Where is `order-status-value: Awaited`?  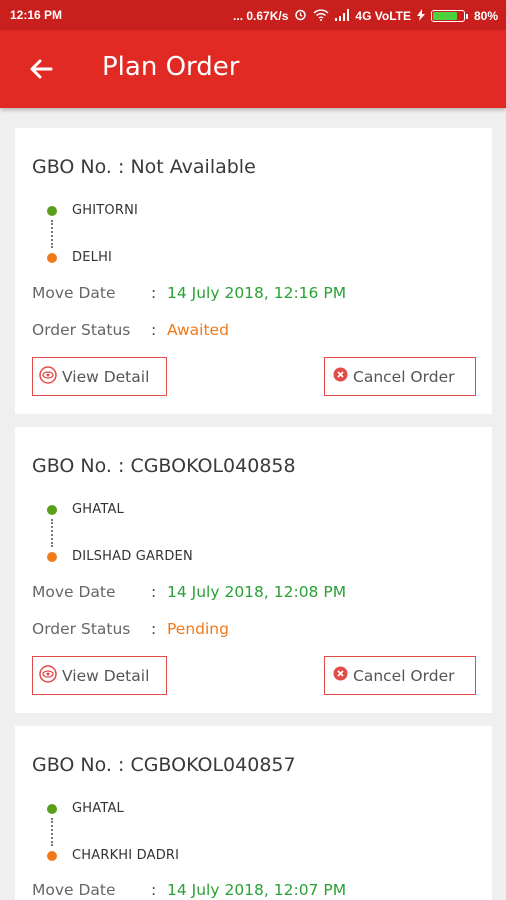
order-status-value: Awaited is located at coordinates (198, 330).